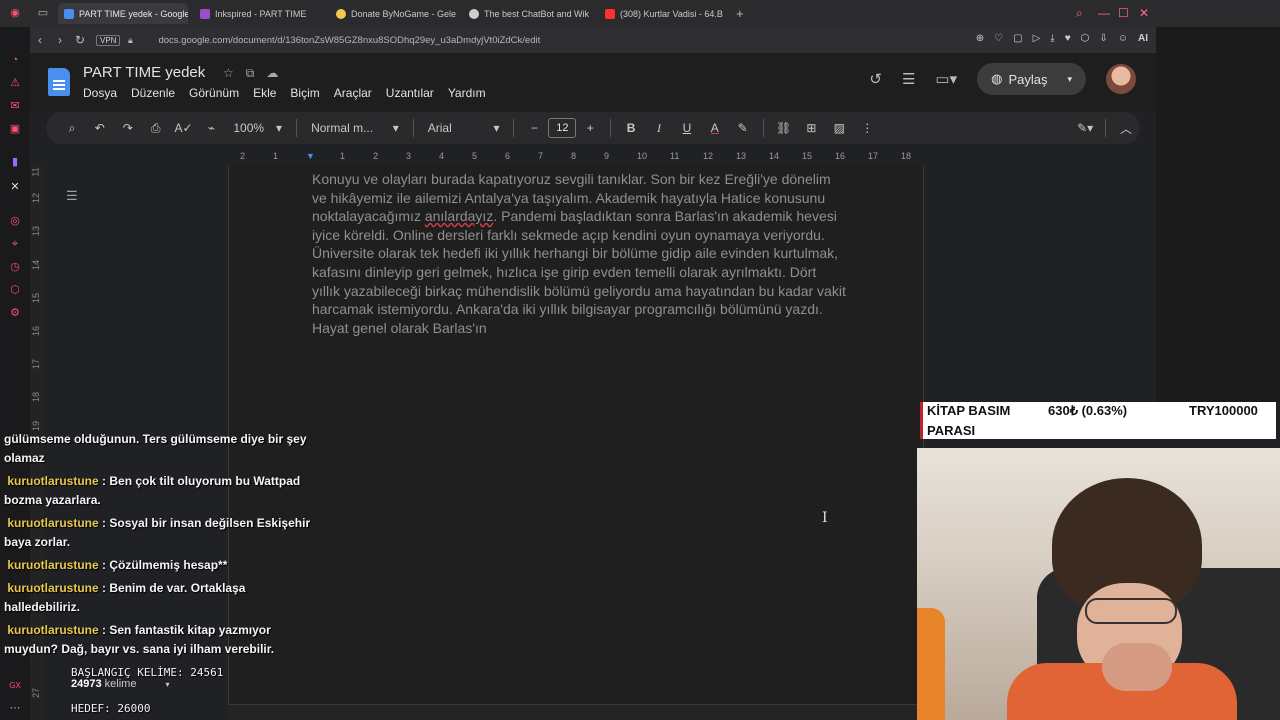  What do you see at coordinates (1143, 38) in the screenshot?
I see `ai-button: AI` at bounding box center [1143, 38].